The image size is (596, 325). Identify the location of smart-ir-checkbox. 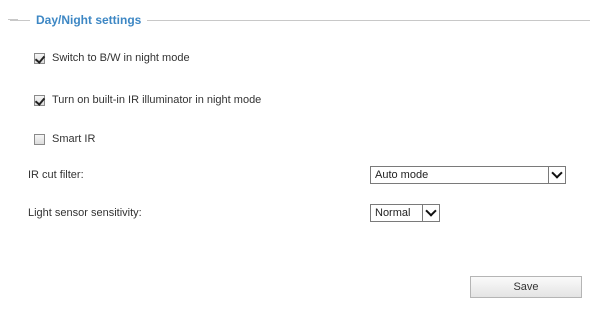
(39, 139).